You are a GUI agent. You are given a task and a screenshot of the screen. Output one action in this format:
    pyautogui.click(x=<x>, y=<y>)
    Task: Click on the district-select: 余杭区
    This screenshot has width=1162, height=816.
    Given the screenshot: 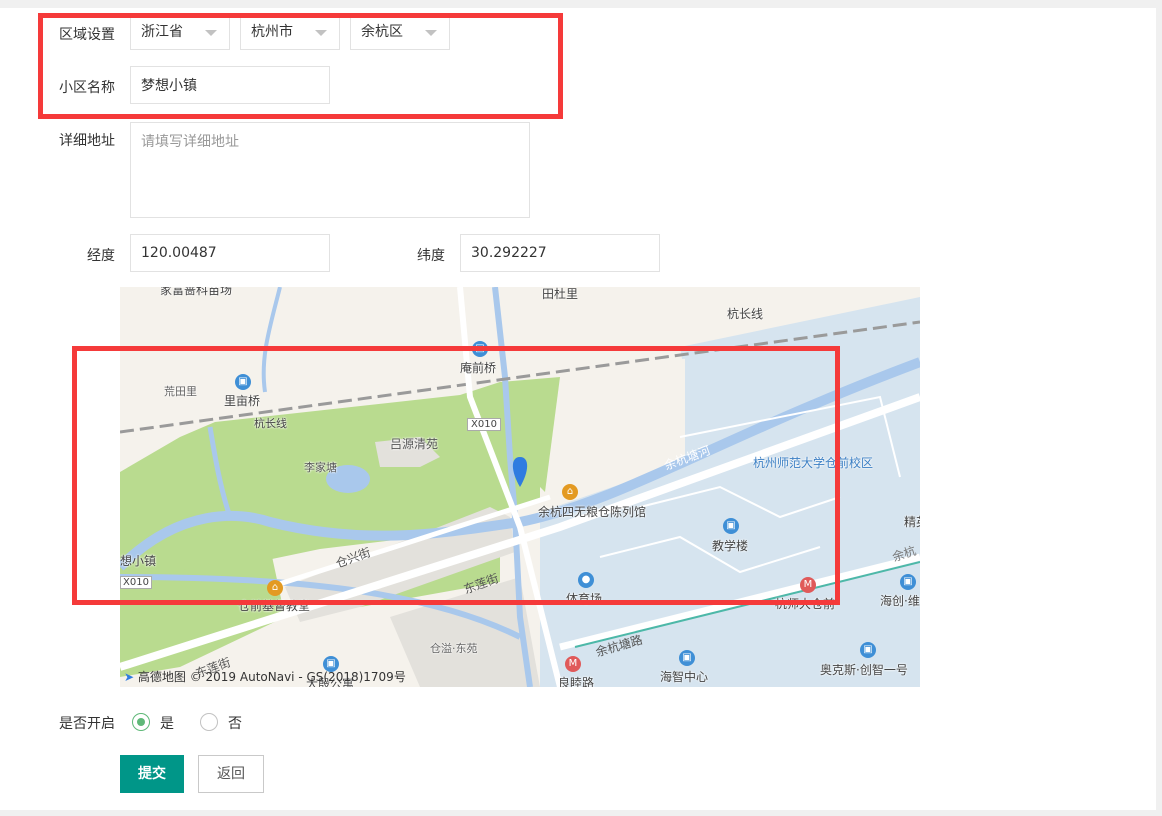 What is the action you would take?
    pyautogui.click(x=400, y=32)
    